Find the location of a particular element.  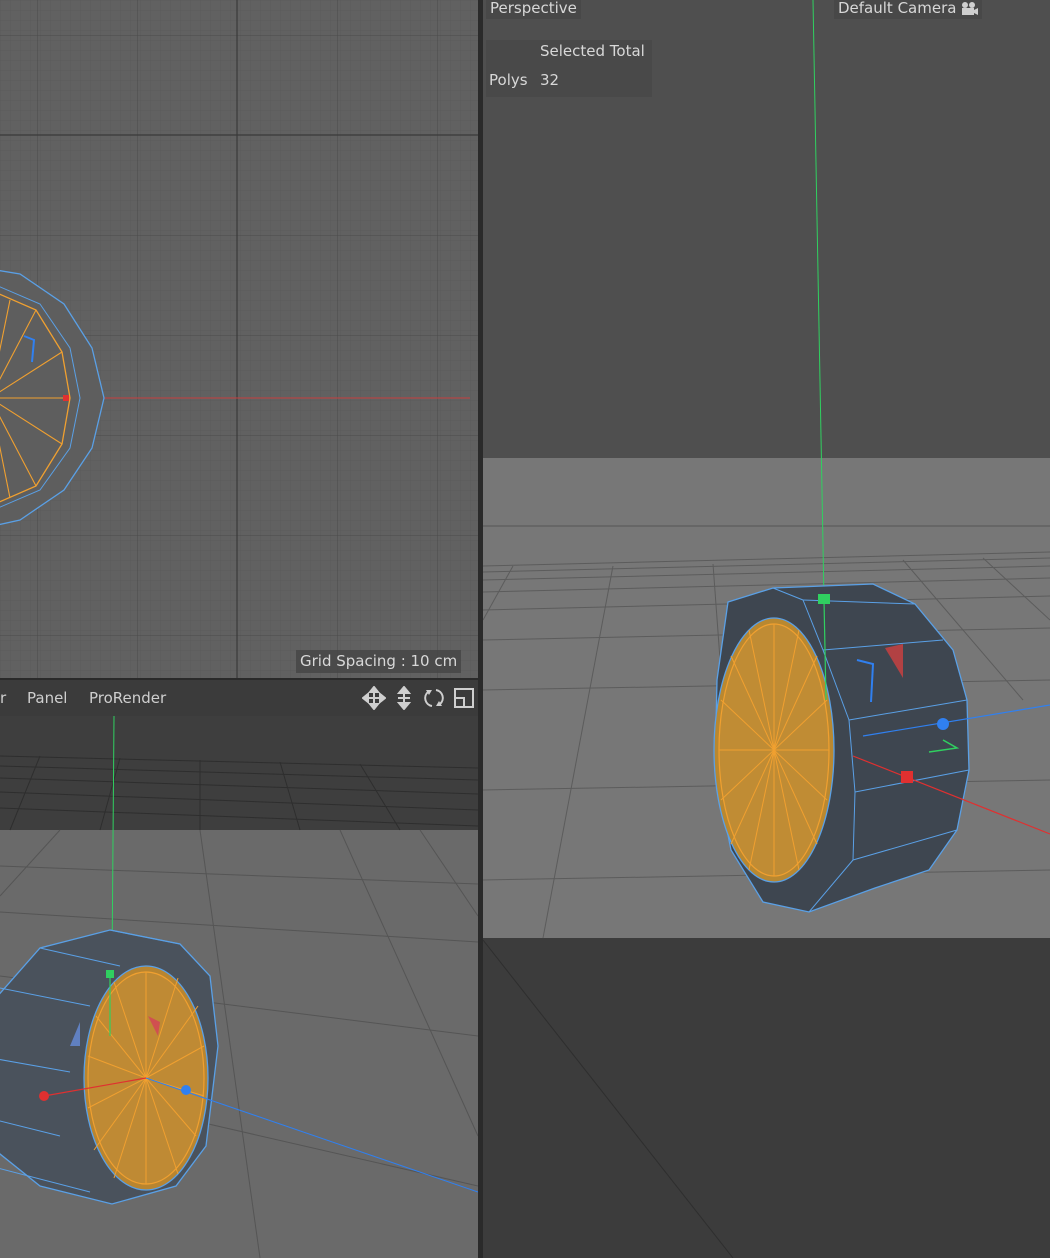

view-name-label: Perspective is located at coordinates (533, 9).